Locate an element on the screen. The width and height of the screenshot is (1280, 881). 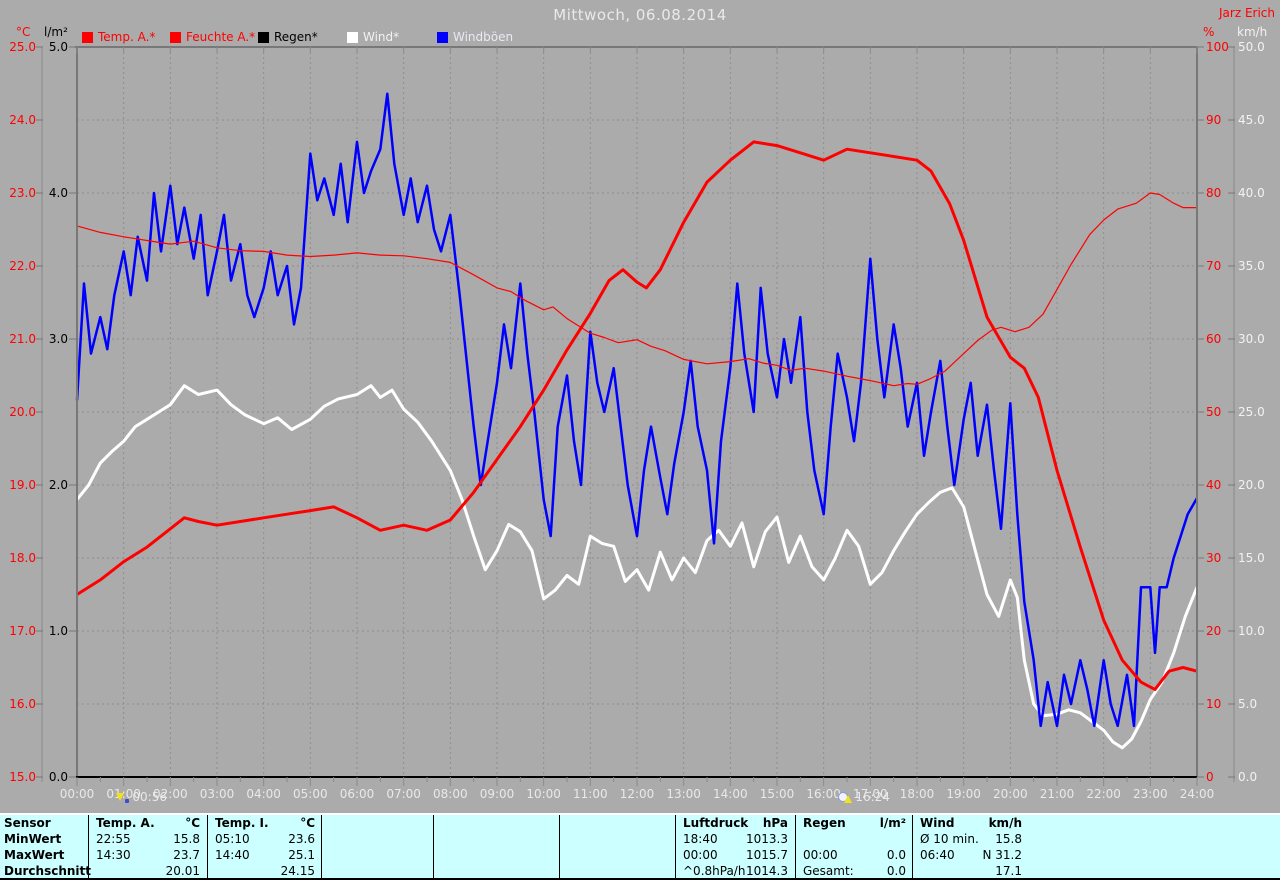
svg-text: 16.0 is located at coordinates (22, 704).